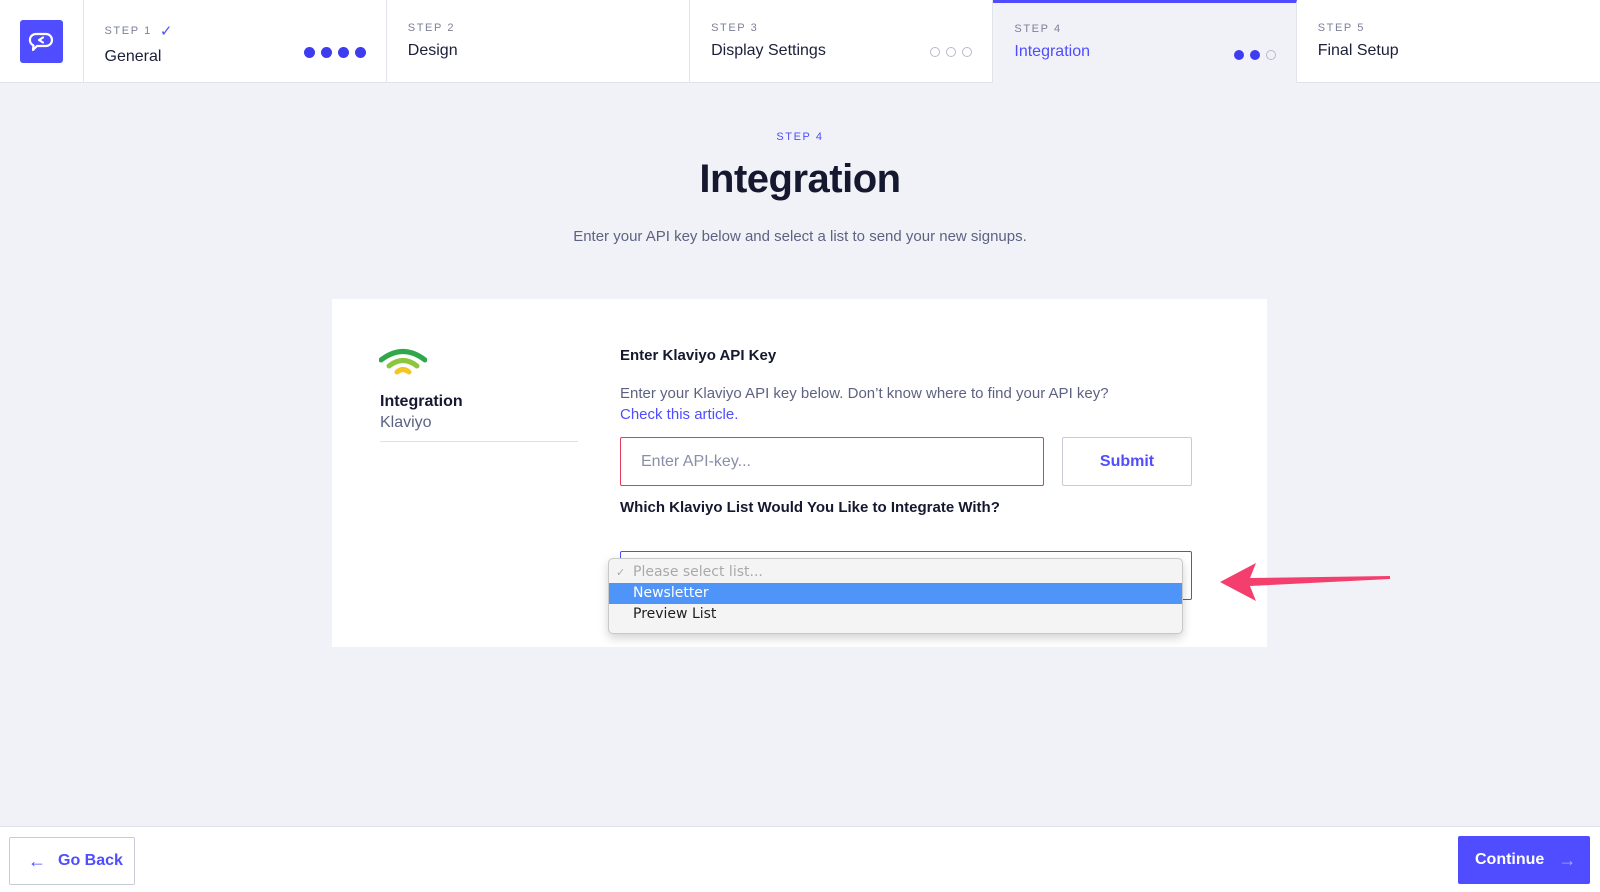 This screenshot has width=1600, height=892. Describe the element at coordinates (539, 41) in the screenshot. I see `step-design: STEP 2 Design` at that location.